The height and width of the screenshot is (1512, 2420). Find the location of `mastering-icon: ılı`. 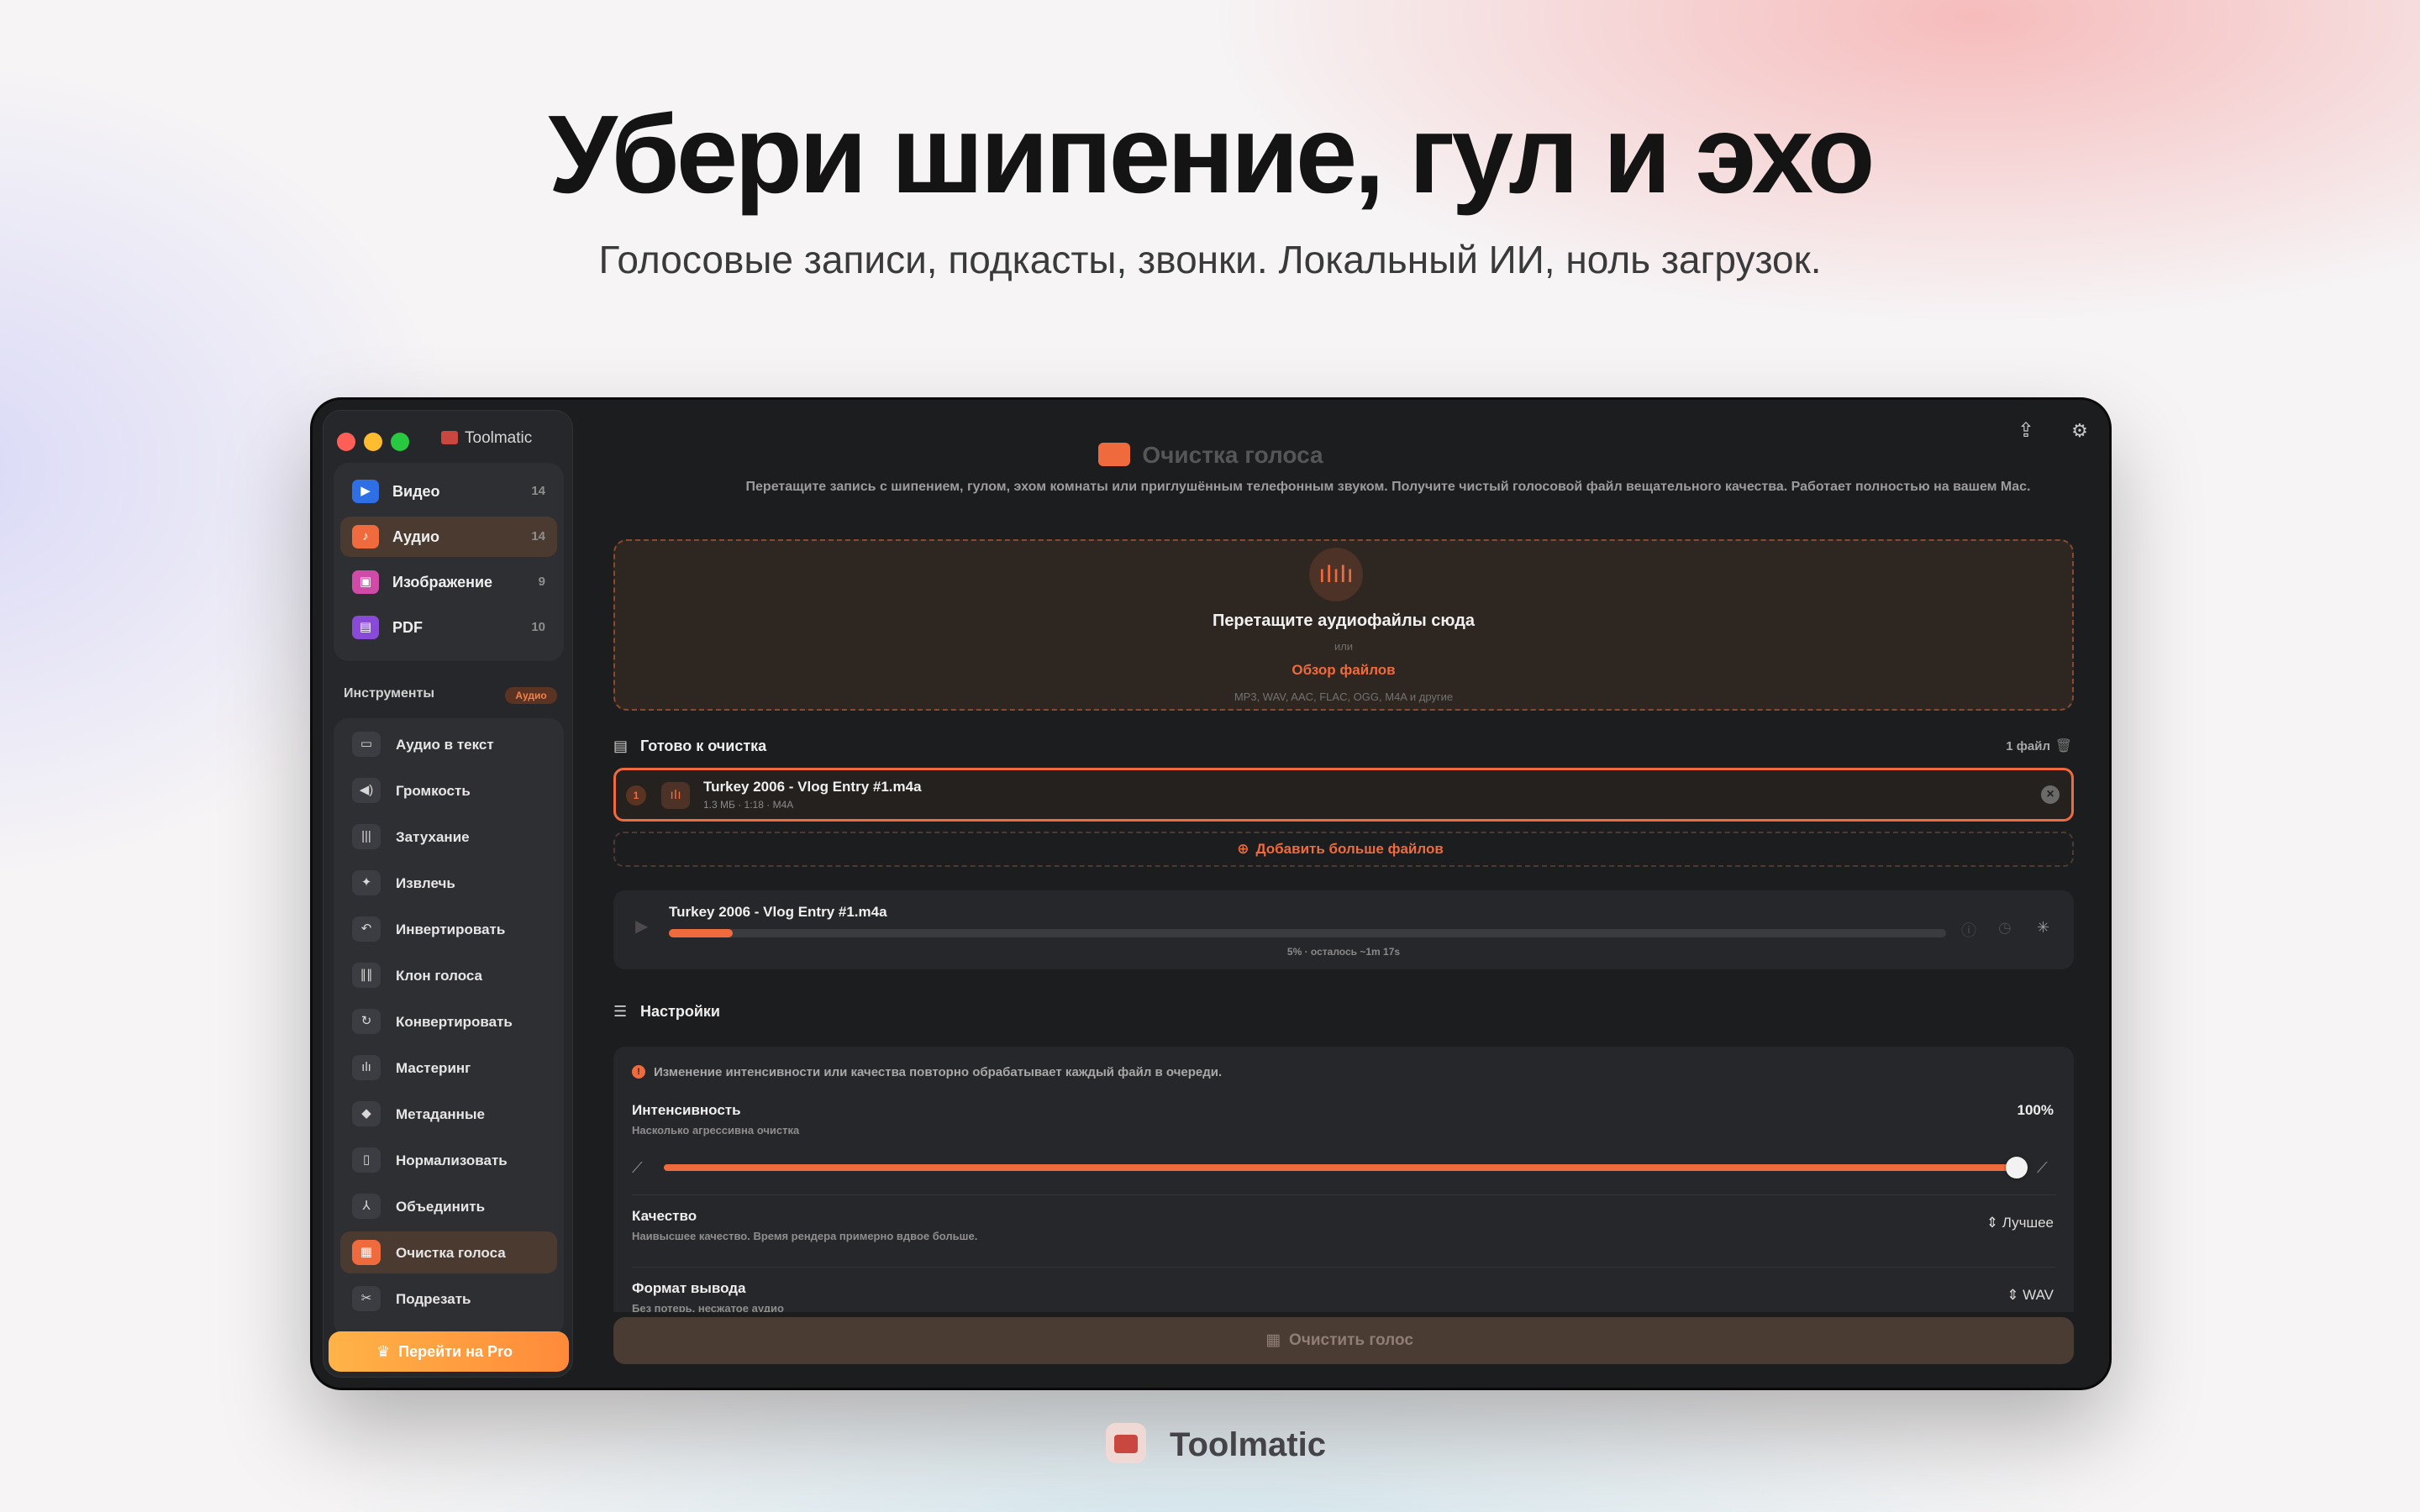

mastering-icon: ılı is located at coordinates (367, 1067).